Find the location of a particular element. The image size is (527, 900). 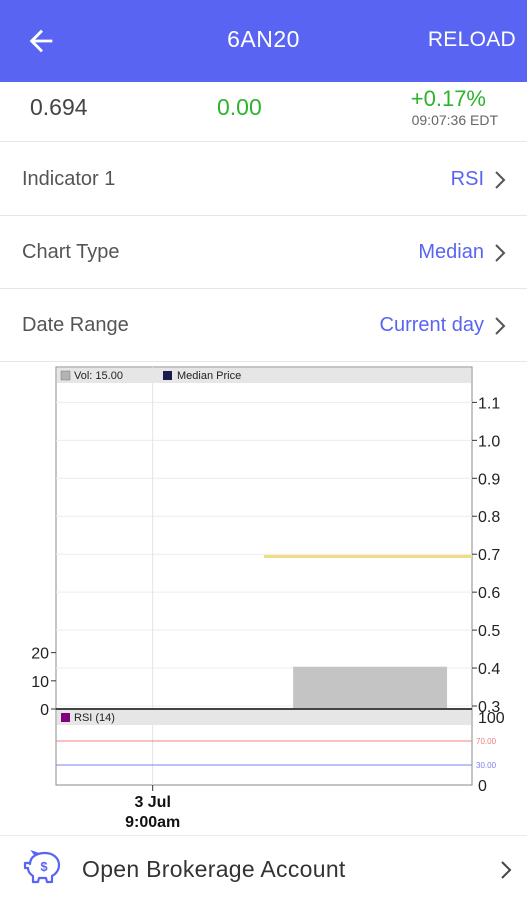

date-range-value: Current day is located at coordinates (432, 325).